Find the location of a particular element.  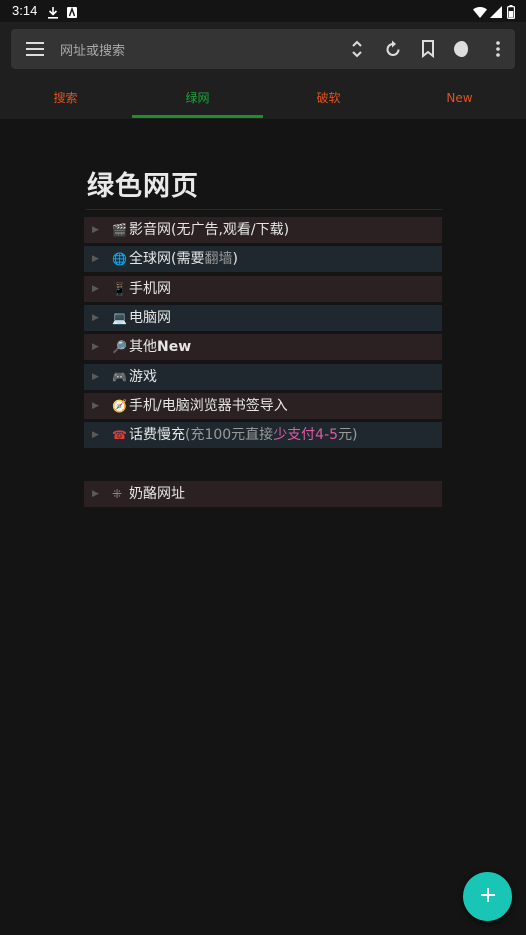

laptop-icon: 💻 is located at coordinates (119, 318).